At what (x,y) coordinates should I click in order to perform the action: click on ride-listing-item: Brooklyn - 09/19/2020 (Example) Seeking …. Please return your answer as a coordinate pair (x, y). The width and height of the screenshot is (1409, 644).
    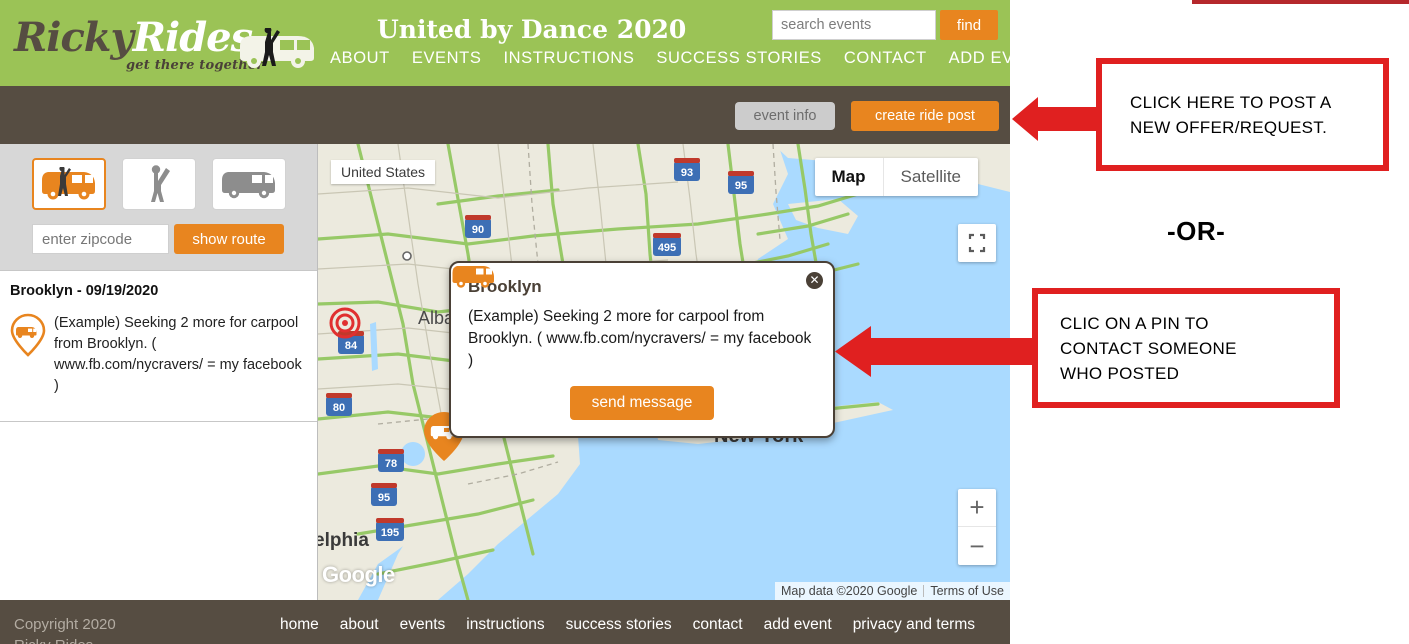
    Looking at the image, I should click on (158, 346).